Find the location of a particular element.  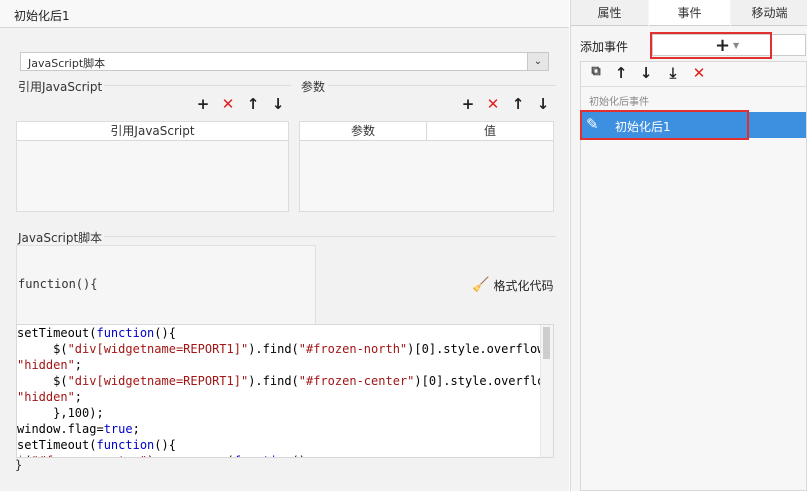

ref-js-table: 引用JavaScript is located at coordinates (152, 166).